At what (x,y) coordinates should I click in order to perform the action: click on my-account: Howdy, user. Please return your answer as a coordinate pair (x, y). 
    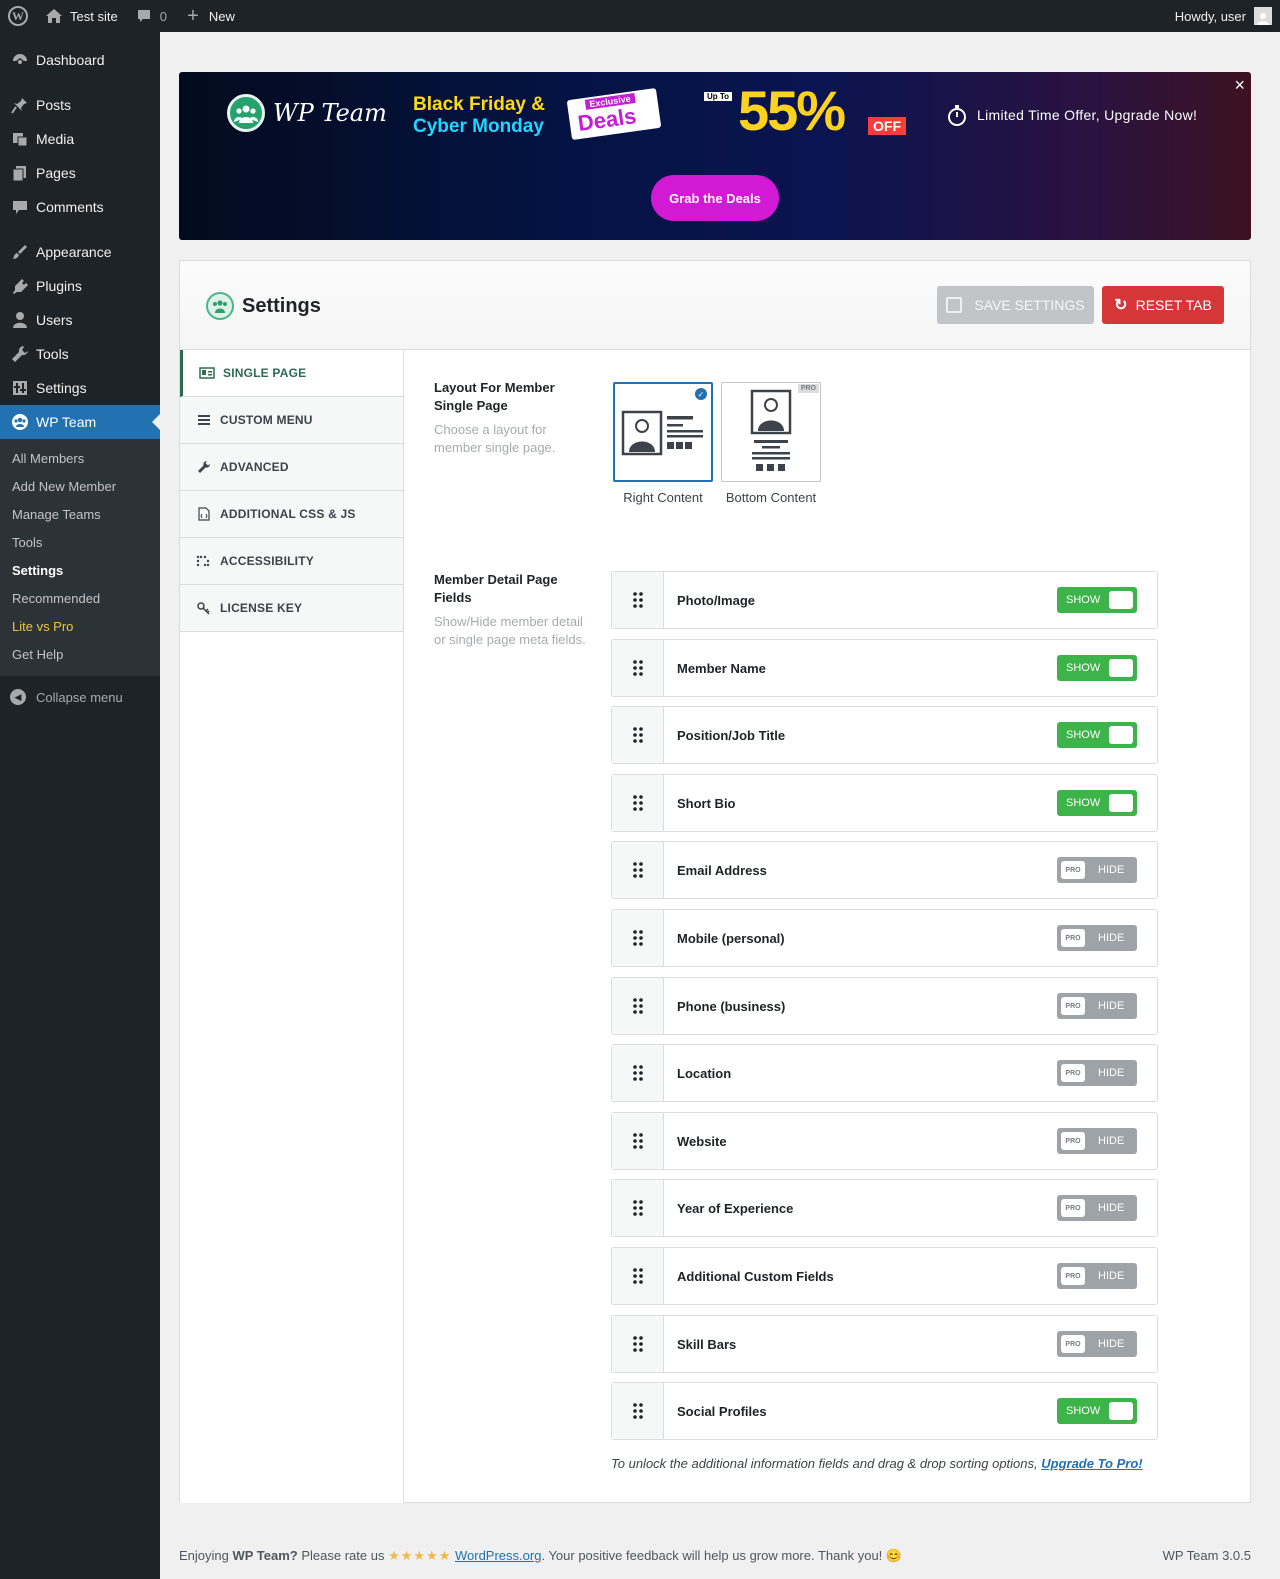
    Looking at the image, I should click on (1227, 16).